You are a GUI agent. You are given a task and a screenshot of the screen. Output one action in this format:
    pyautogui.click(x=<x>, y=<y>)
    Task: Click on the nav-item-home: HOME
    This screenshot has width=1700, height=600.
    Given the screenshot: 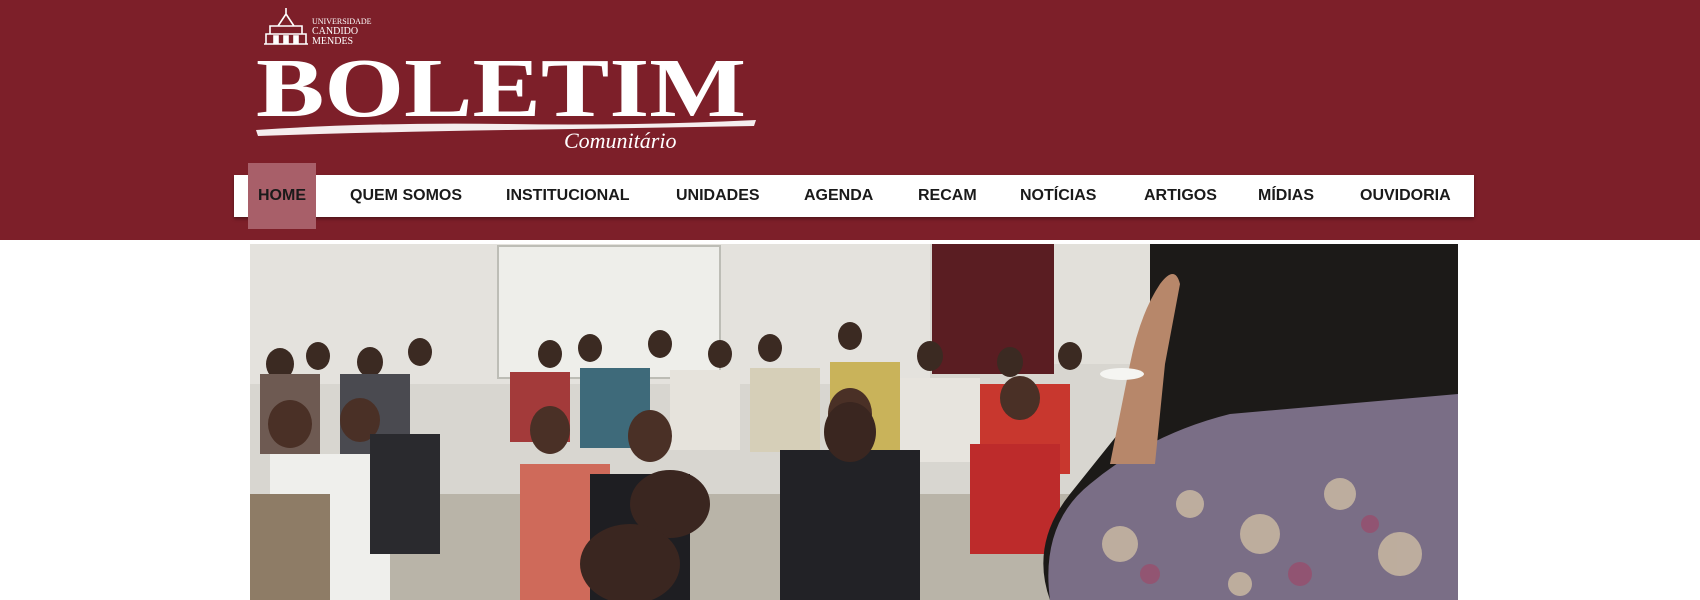 What is the action you would take?
    pyautogui.click(x=282, y=196)
    